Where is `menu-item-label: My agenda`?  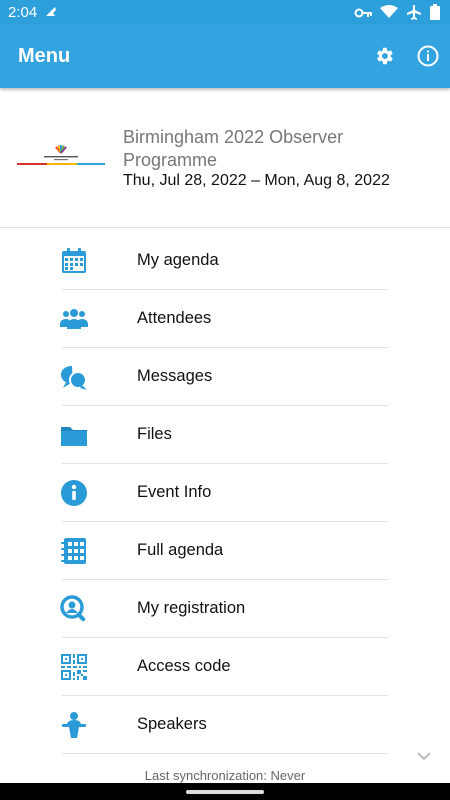
menu-item-label: My agenda is located at coordinates (178, 260).